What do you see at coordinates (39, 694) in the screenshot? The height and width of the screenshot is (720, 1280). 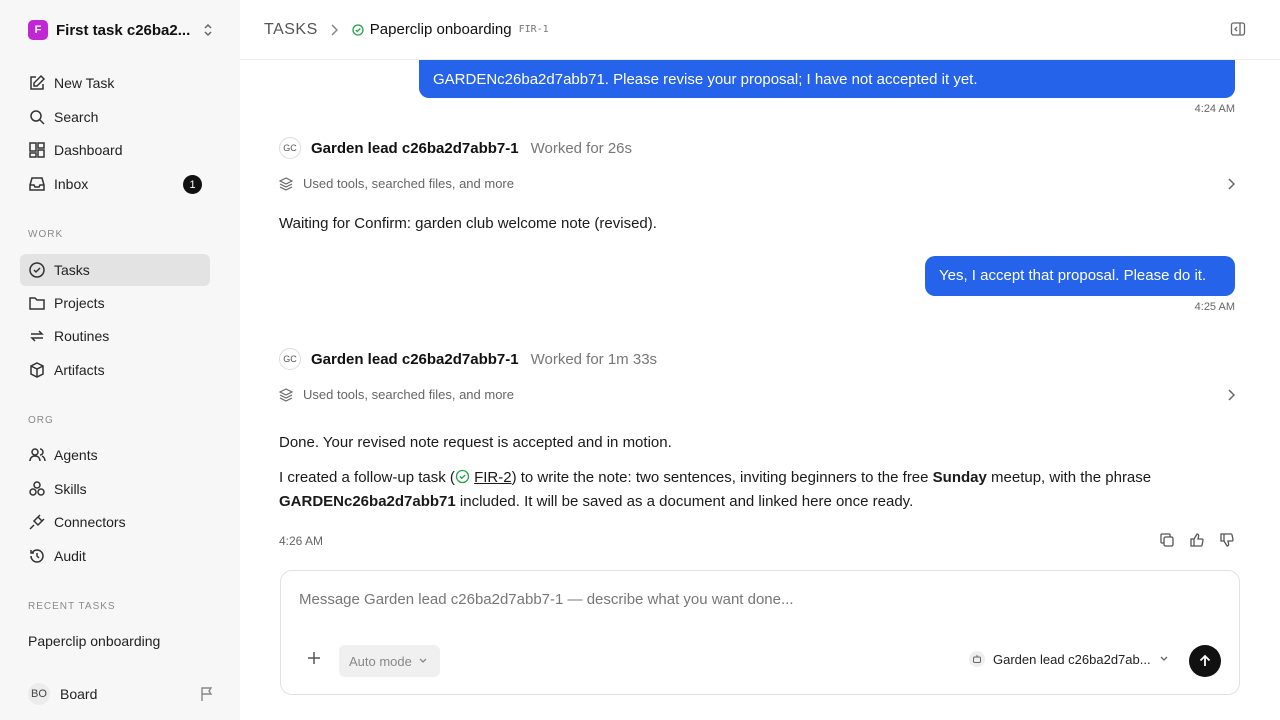 I see `avatar: BO` at bounding box center [39, 694].